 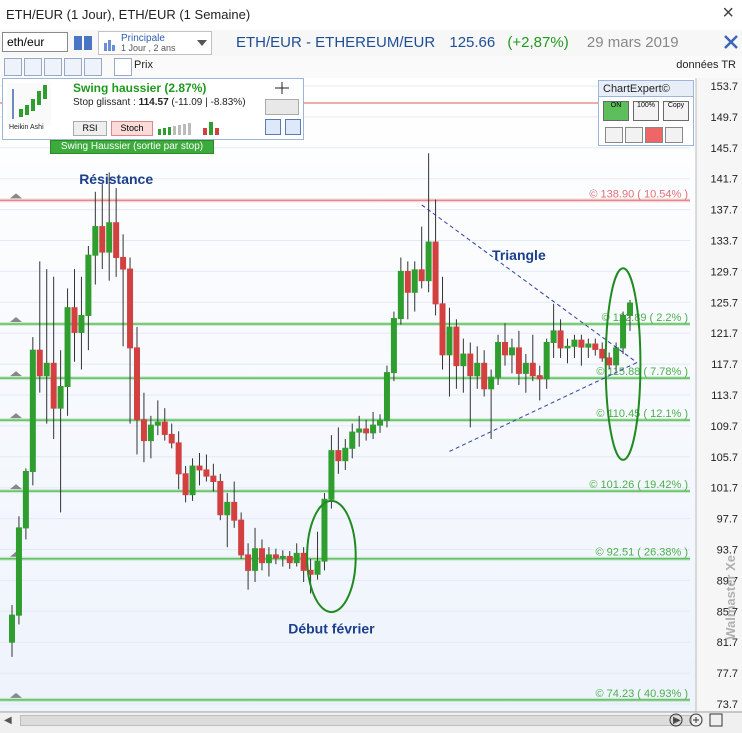 I want to click on book-icon, so click(x=83, y=43).